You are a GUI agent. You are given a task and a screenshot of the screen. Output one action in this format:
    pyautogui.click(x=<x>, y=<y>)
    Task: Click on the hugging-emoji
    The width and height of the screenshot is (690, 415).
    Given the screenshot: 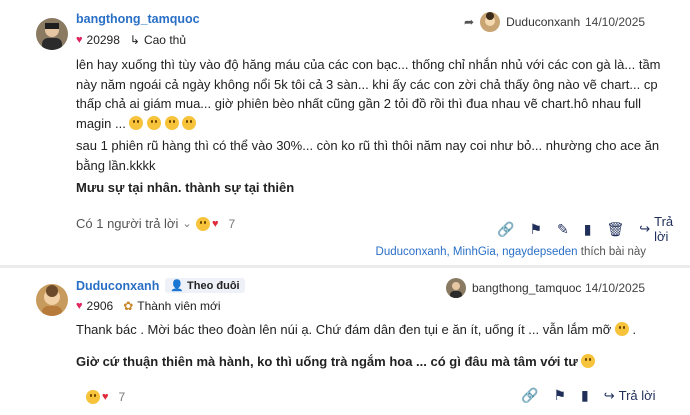 What is the action you would take?
    pyautogui.click(x=588, y=360)
    